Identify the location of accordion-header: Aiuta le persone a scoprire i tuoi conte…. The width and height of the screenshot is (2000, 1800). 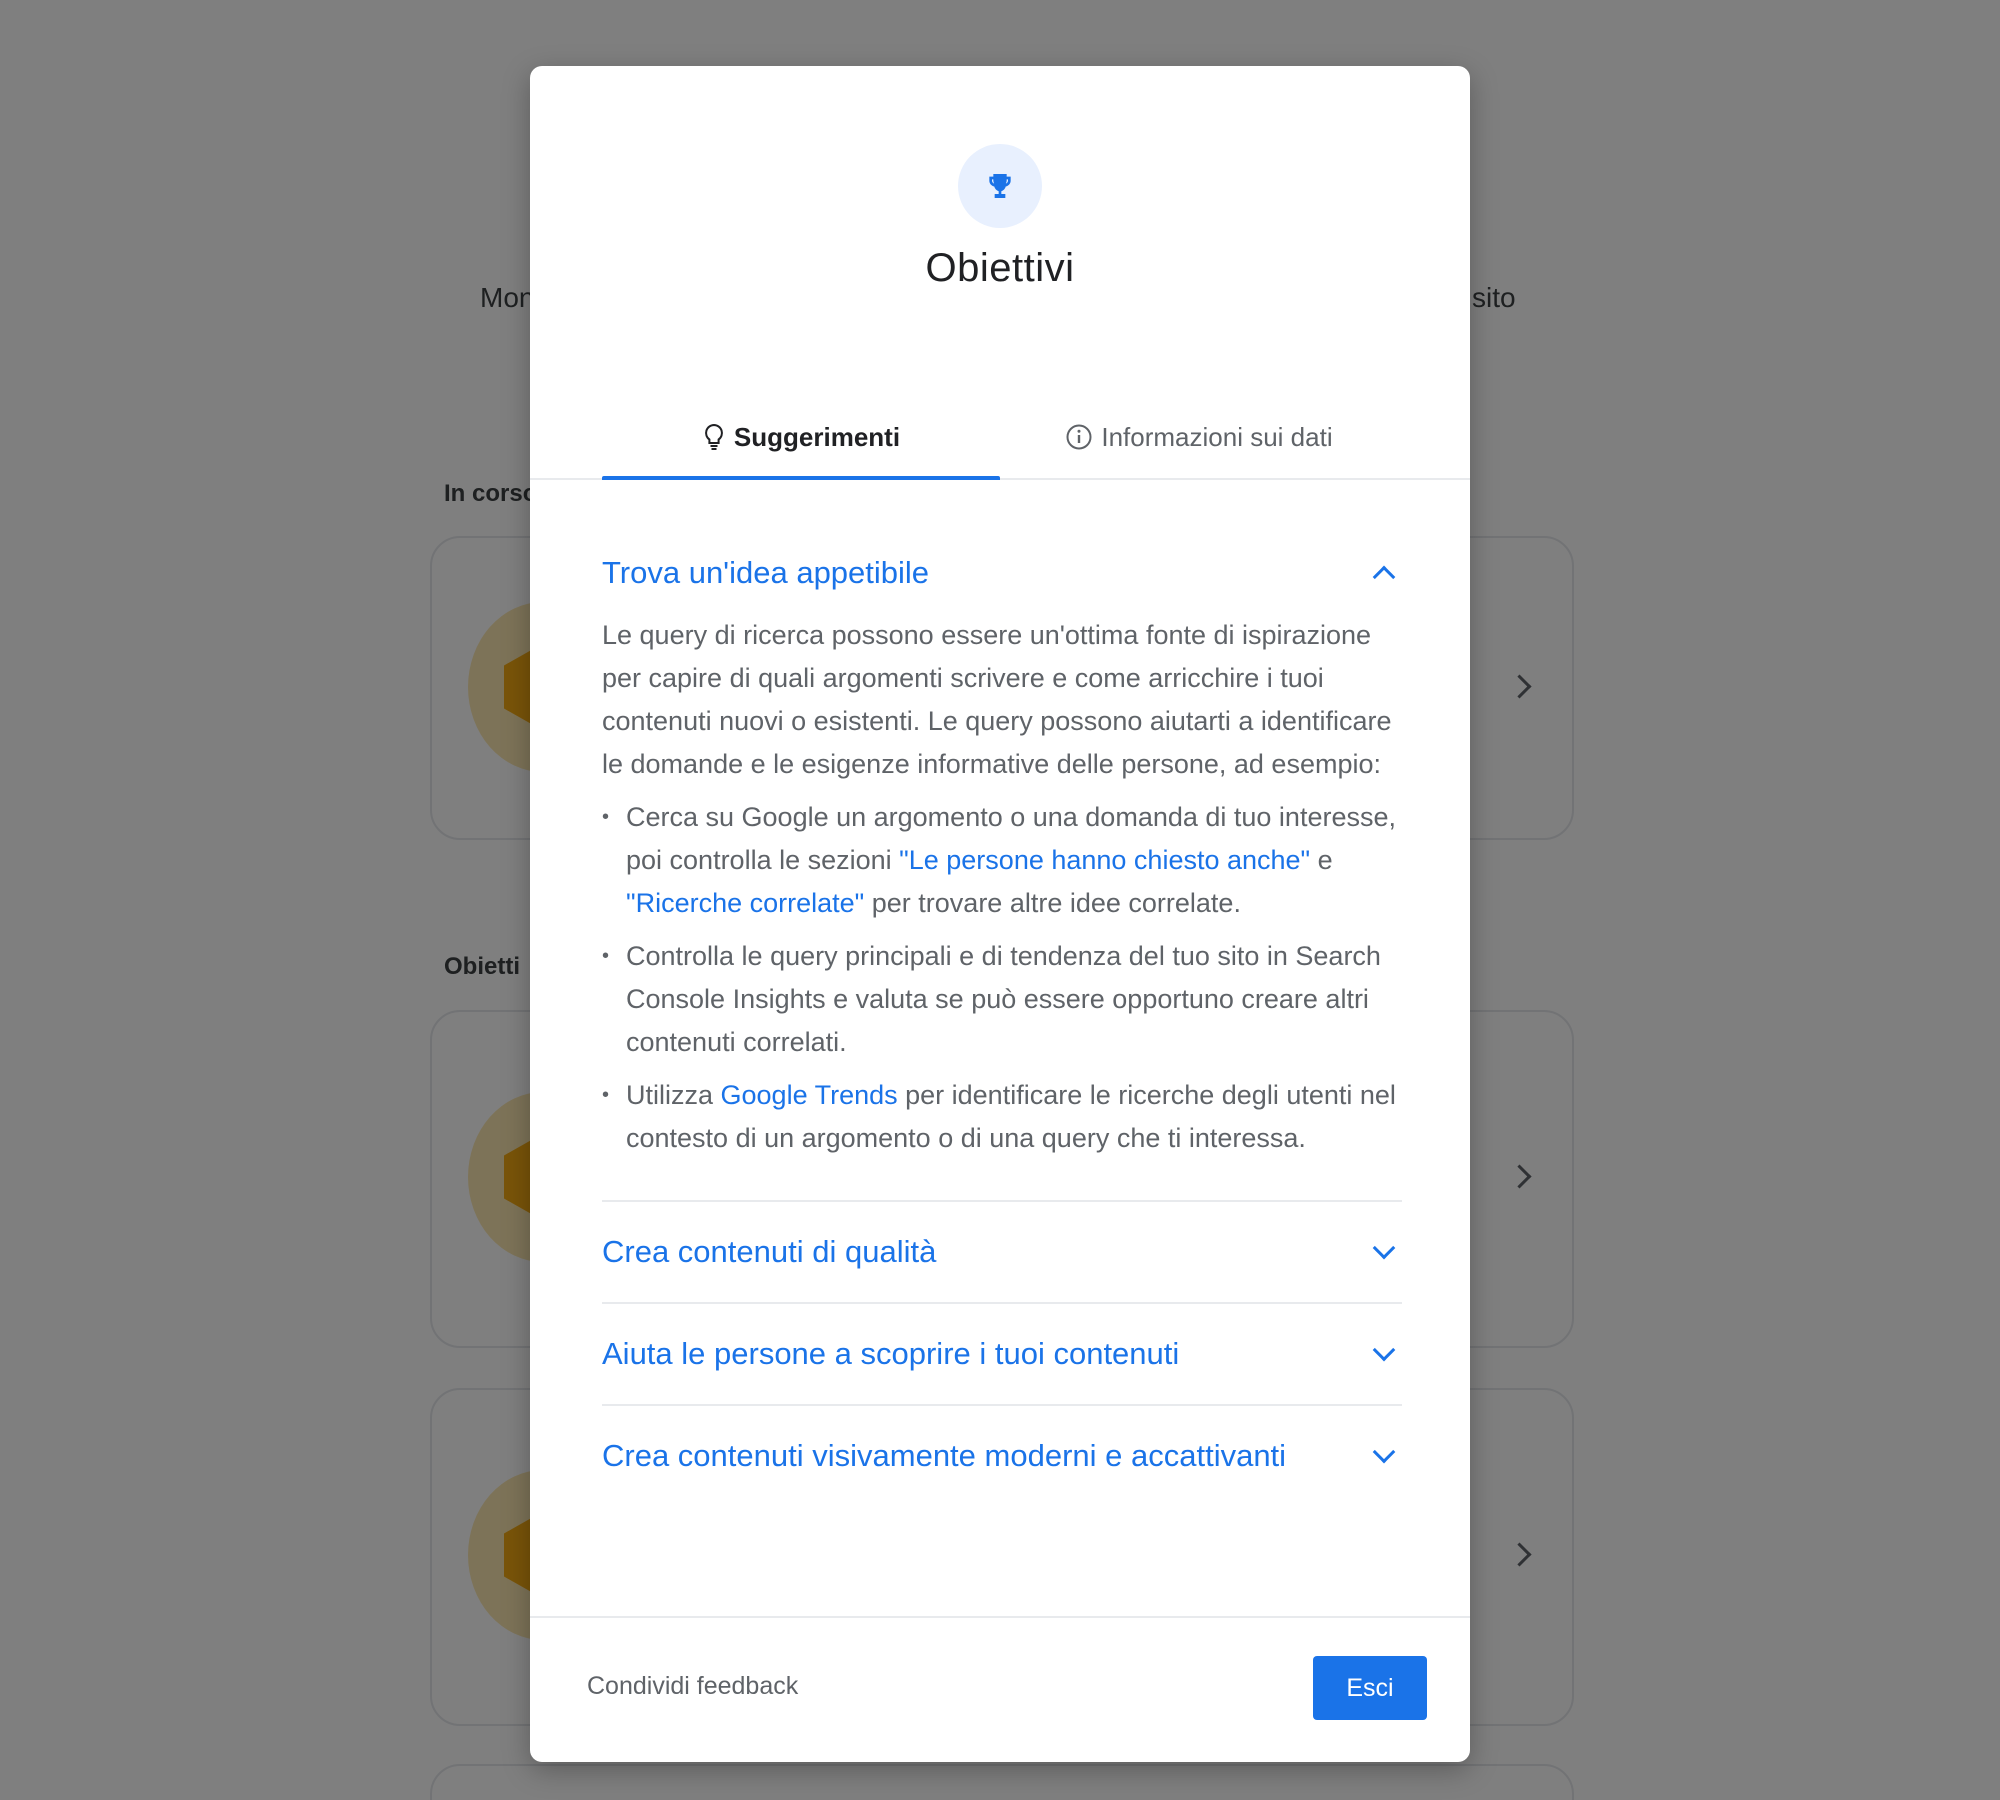
(1002, 1354).